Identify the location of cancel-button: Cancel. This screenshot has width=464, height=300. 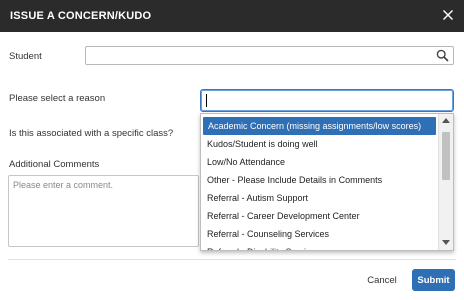
(382, 280).